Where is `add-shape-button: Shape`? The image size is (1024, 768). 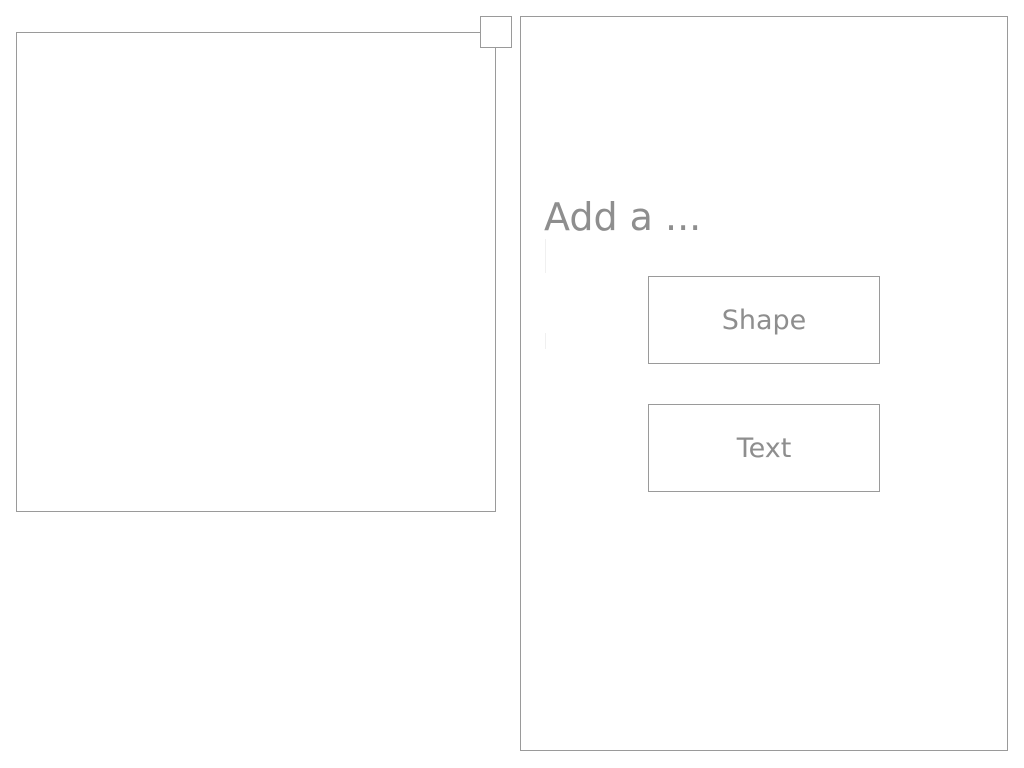
add-shape-button: Shape is located at coordinates (764, 320).